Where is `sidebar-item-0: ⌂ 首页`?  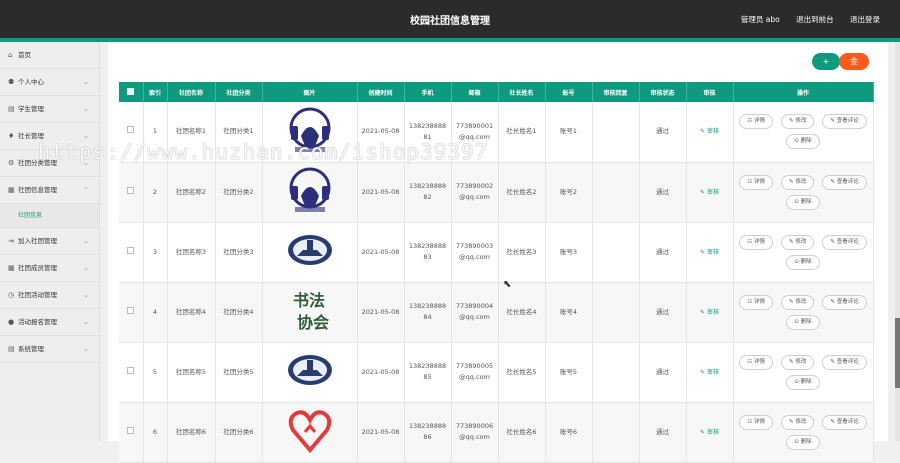 sidebar-item-0: ⌂ 首页 is located at coordinates (49, 55).